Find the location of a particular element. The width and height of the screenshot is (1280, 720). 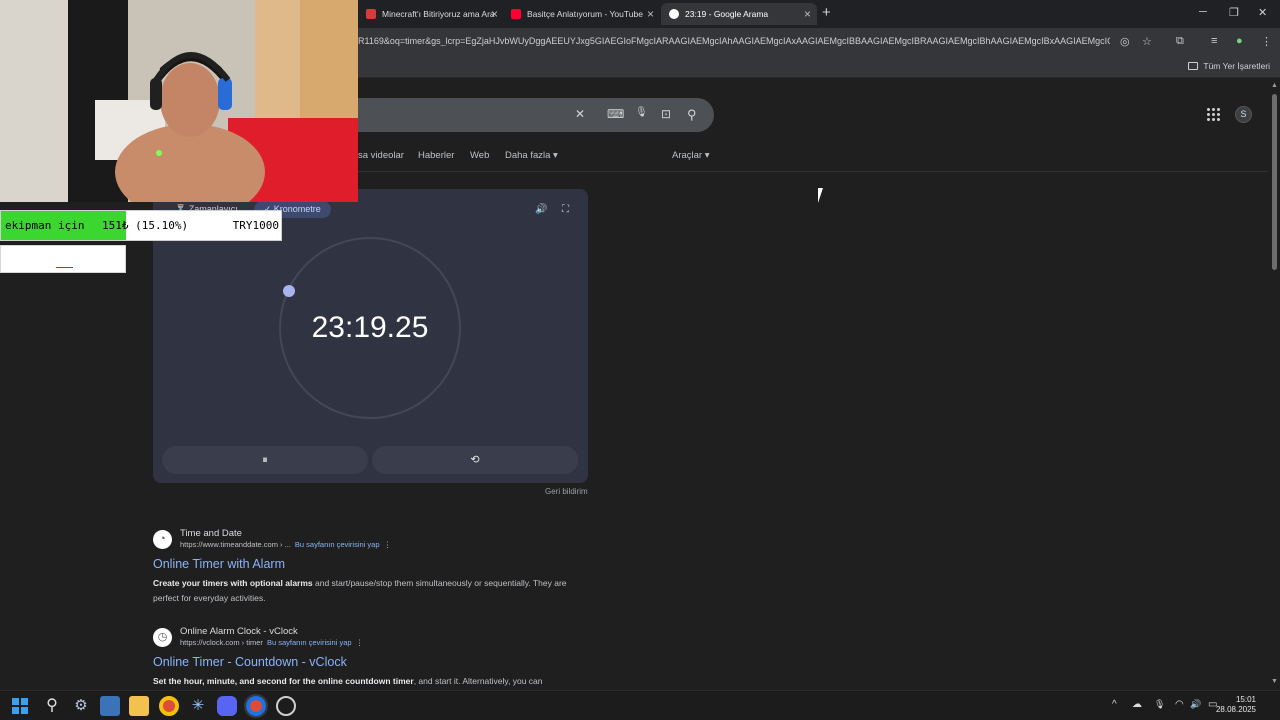

donation-goal-bar: ekipman için 151₺ (15.10%) TRY1000 is located at coordinates (141, 225).